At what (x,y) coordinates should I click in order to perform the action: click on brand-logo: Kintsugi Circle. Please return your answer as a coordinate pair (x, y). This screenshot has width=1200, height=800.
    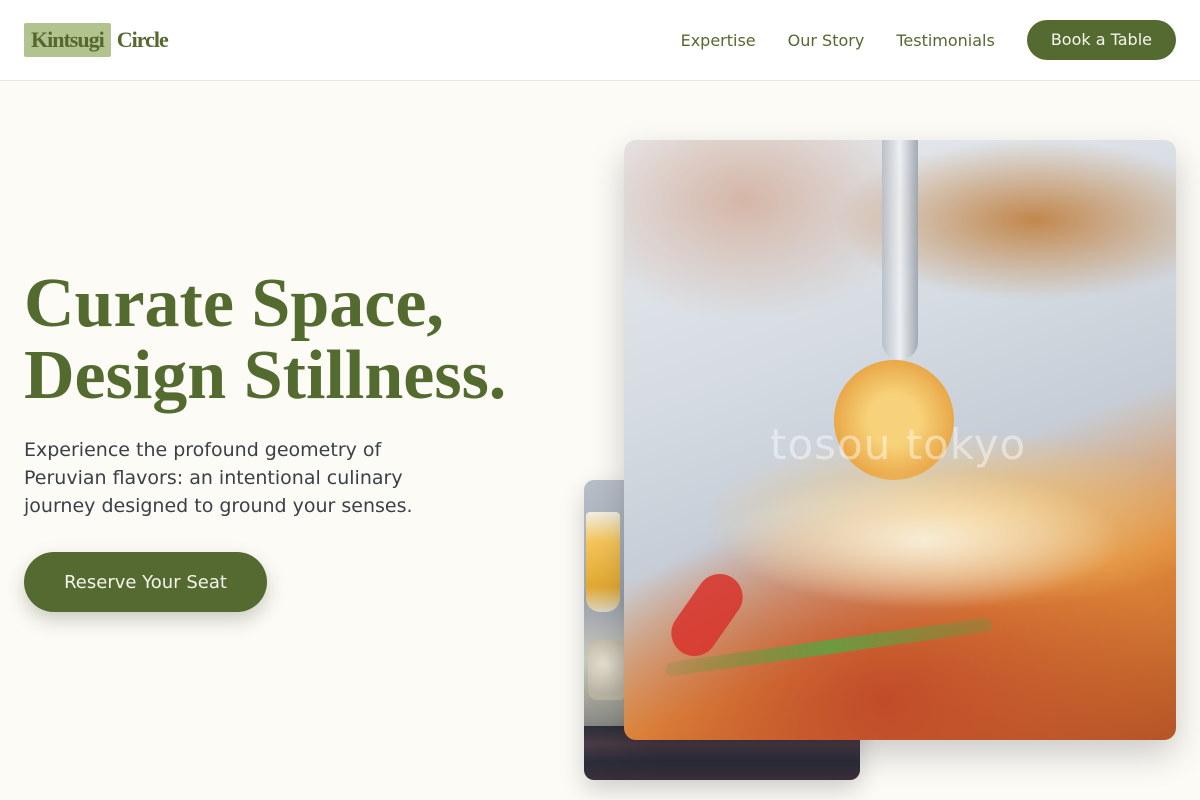
    Looking at the image, I should click on (96, 40).